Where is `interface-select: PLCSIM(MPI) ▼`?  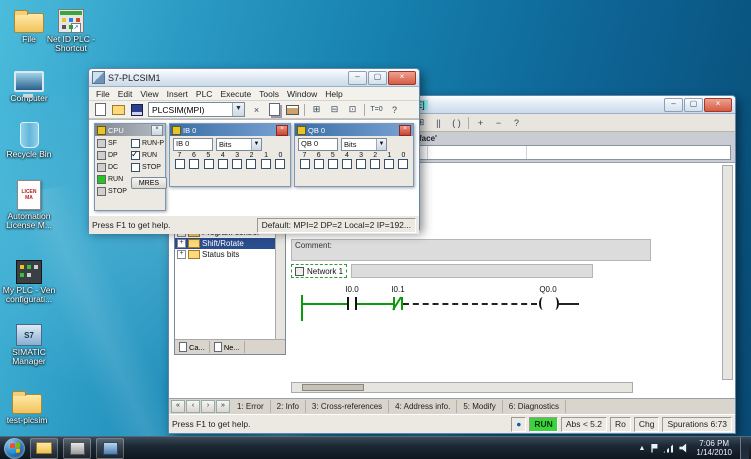 interface-select: PLCSIM(MPI) ▼ is located at coordinates (196, 109).